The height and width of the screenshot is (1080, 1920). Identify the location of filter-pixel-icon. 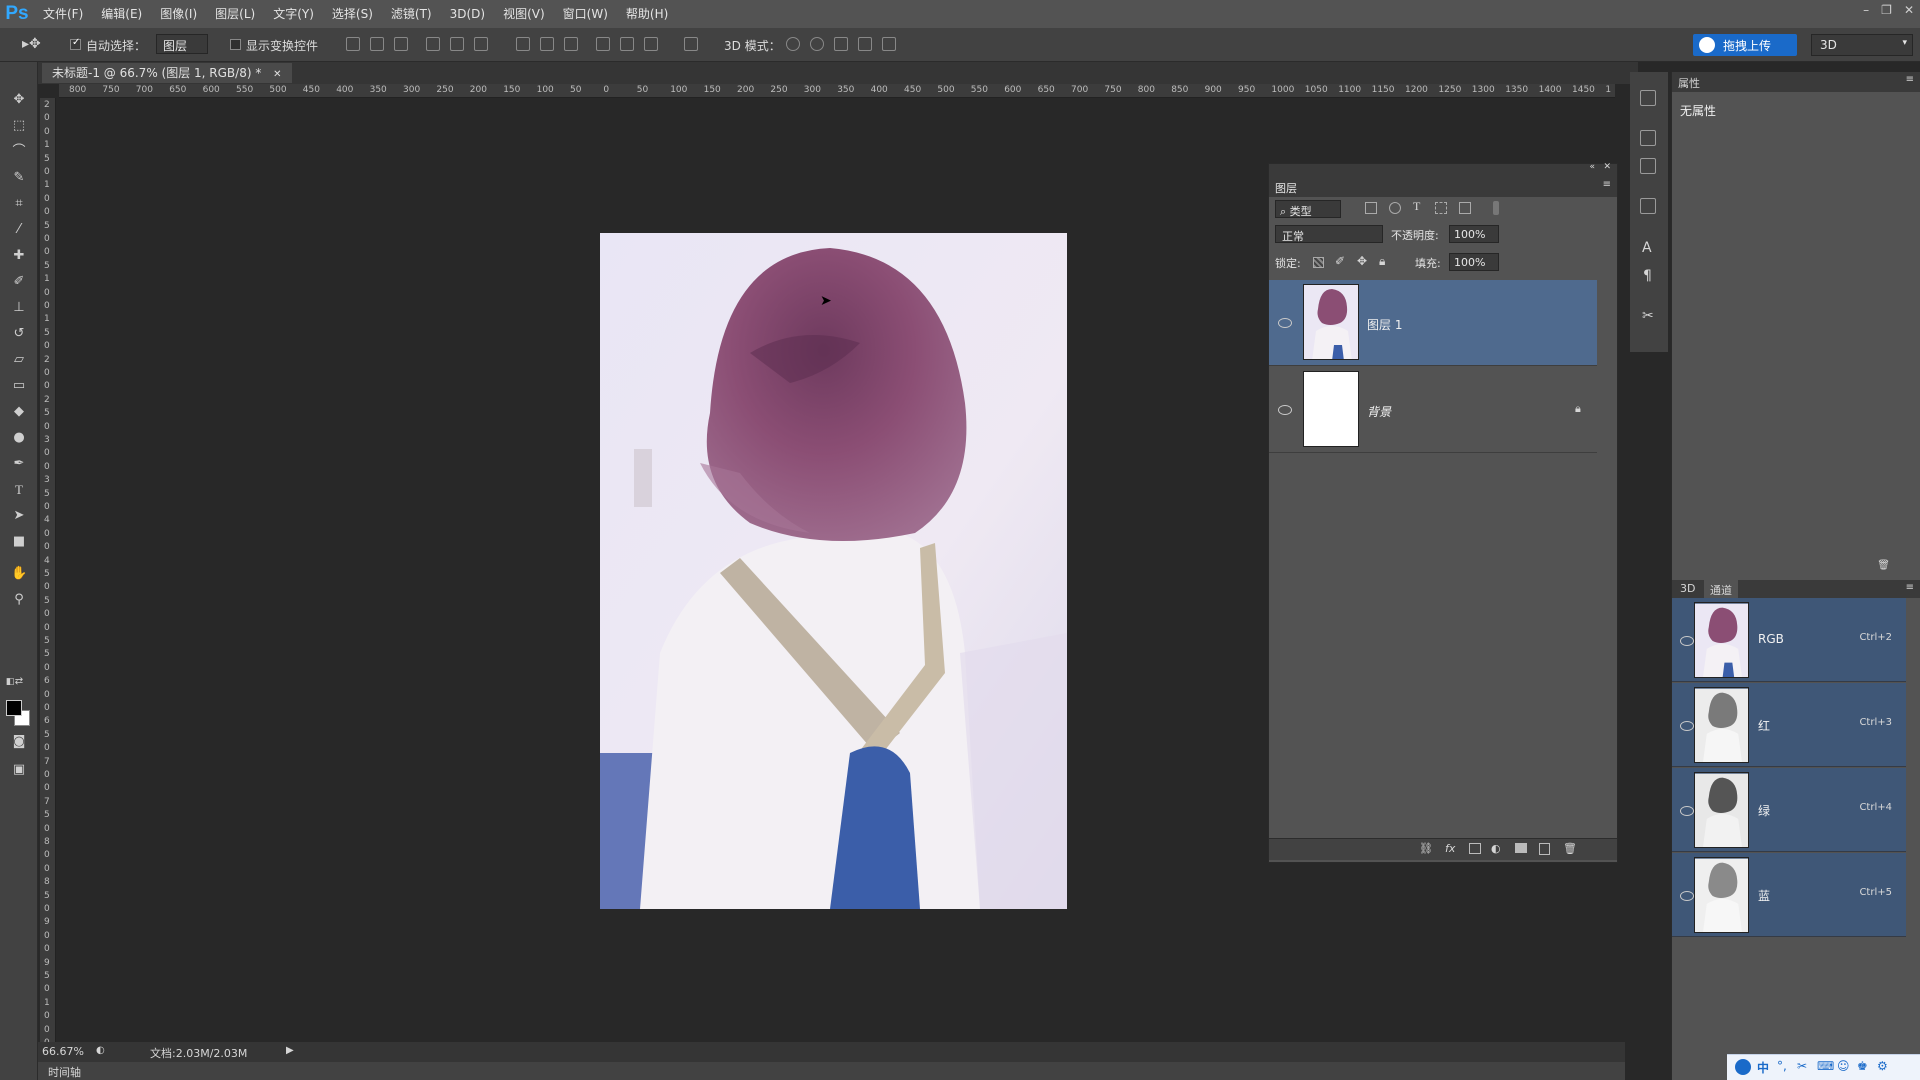
(1371, 208).